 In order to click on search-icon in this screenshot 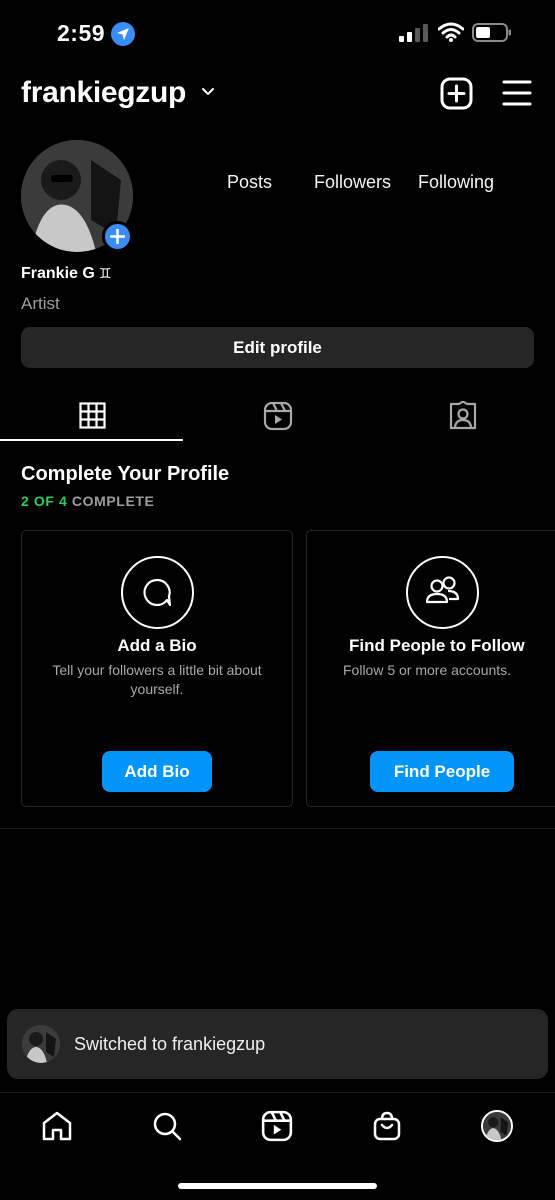, I will do `click(167, 1126)`.